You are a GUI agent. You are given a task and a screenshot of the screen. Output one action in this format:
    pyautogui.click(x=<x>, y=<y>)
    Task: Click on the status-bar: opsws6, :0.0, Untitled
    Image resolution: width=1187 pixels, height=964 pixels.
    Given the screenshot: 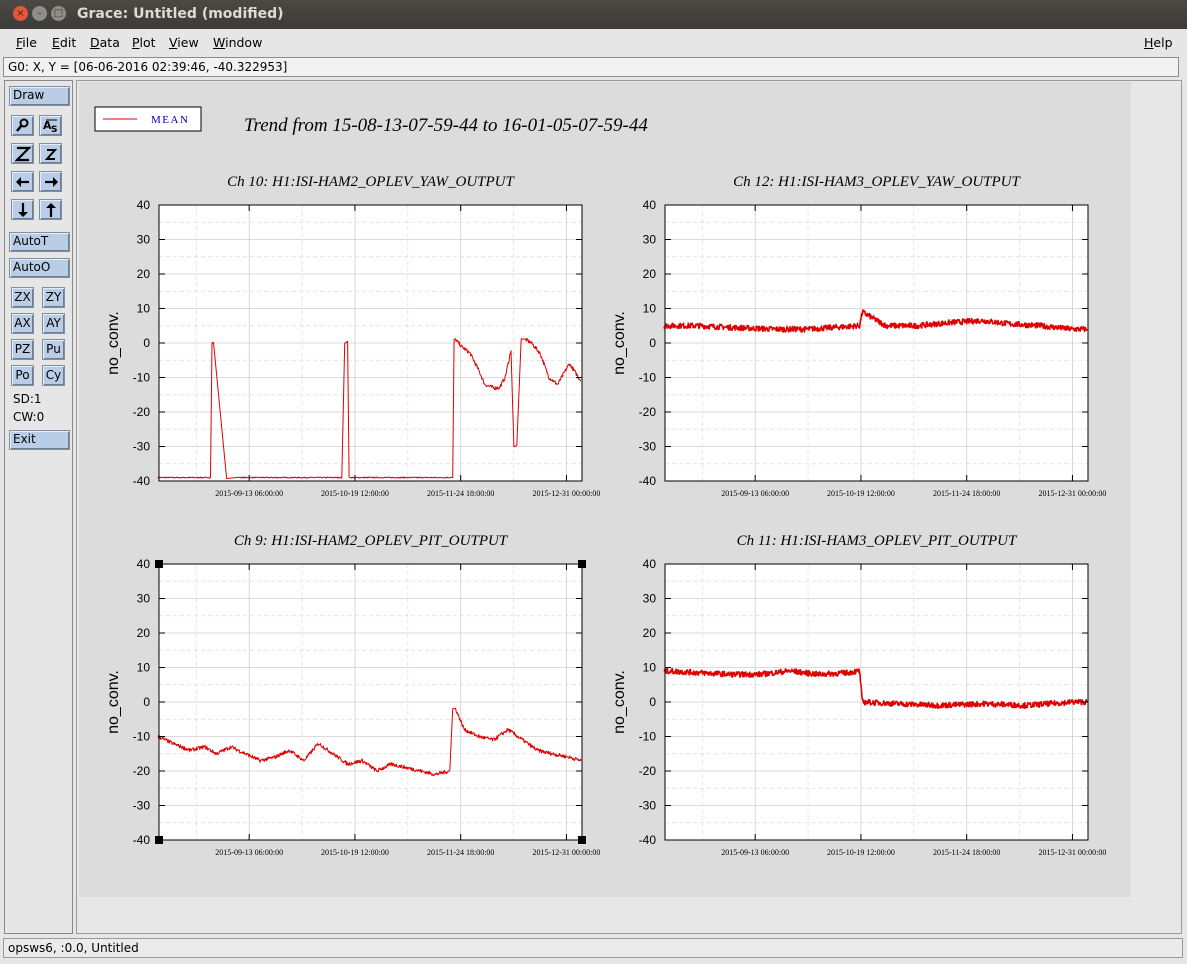 What is the action you would take?
    pyautogui.click(x=593, y=948)
    